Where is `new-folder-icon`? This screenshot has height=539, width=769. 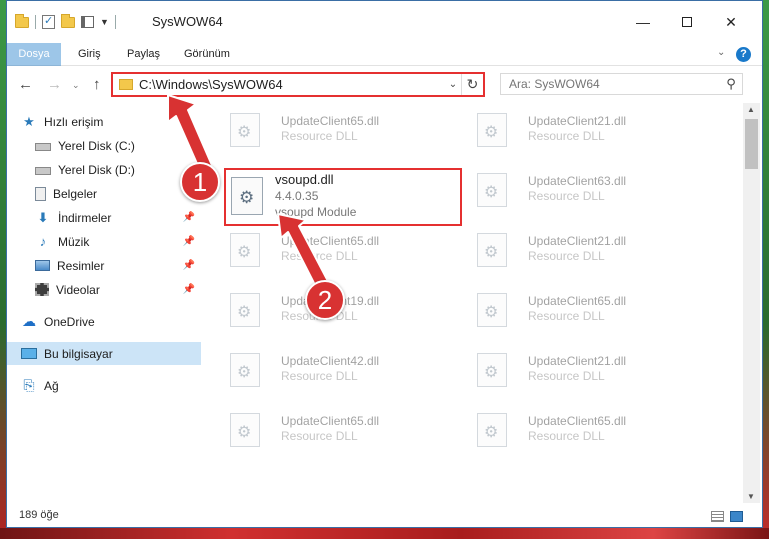 new-folder-icon is located at coordinates (68, 20).